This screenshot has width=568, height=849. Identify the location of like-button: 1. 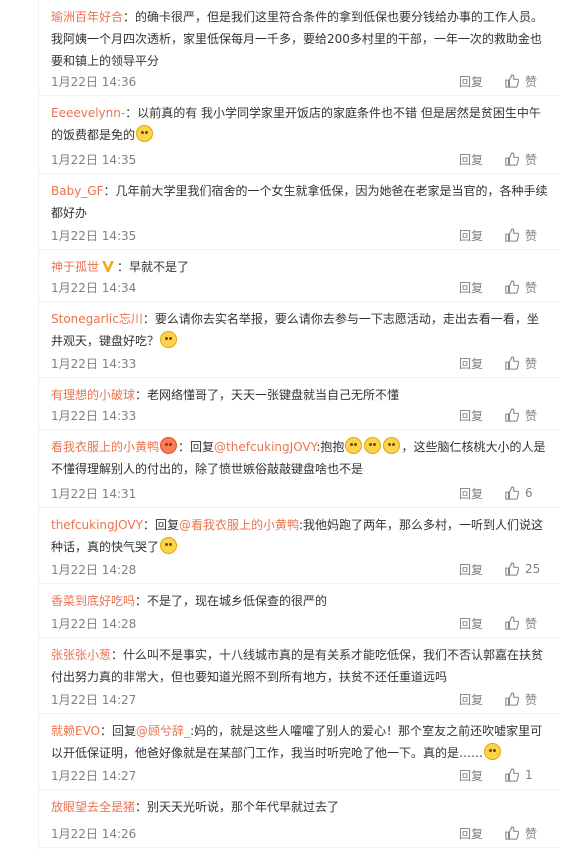
(527, 775).